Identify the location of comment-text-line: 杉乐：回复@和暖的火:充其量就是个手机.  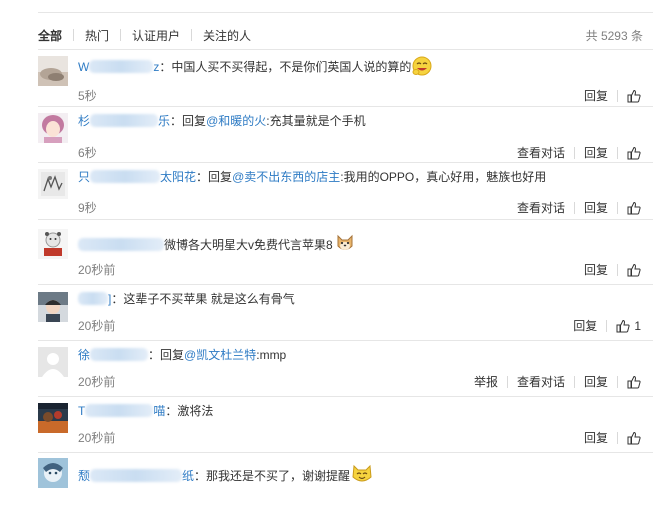
(365, 121).